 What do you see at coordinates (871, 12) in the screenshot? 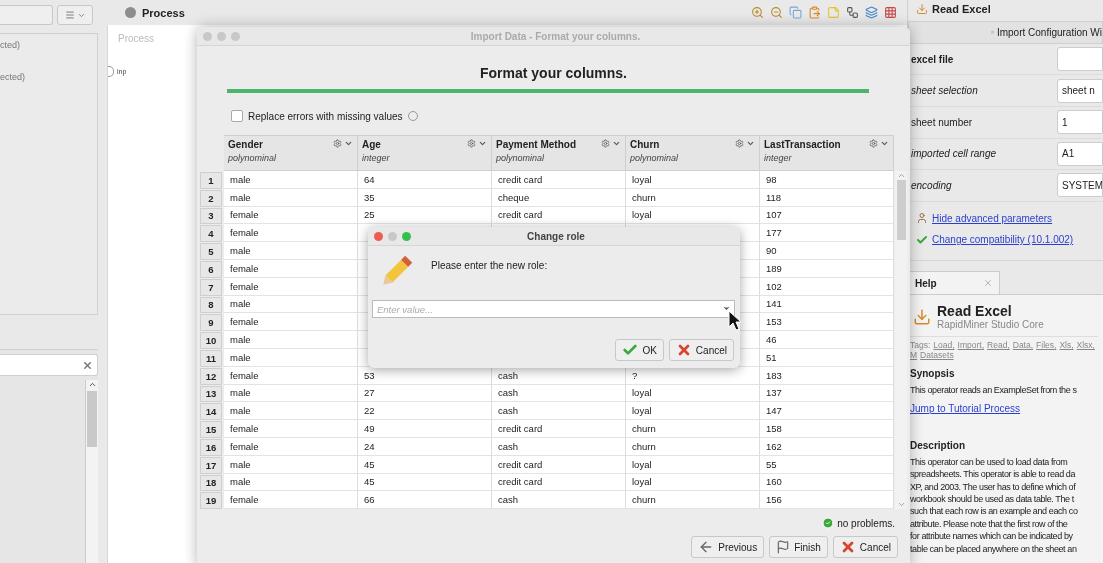
I see `layers-icon` at bounding box center [871, 12].